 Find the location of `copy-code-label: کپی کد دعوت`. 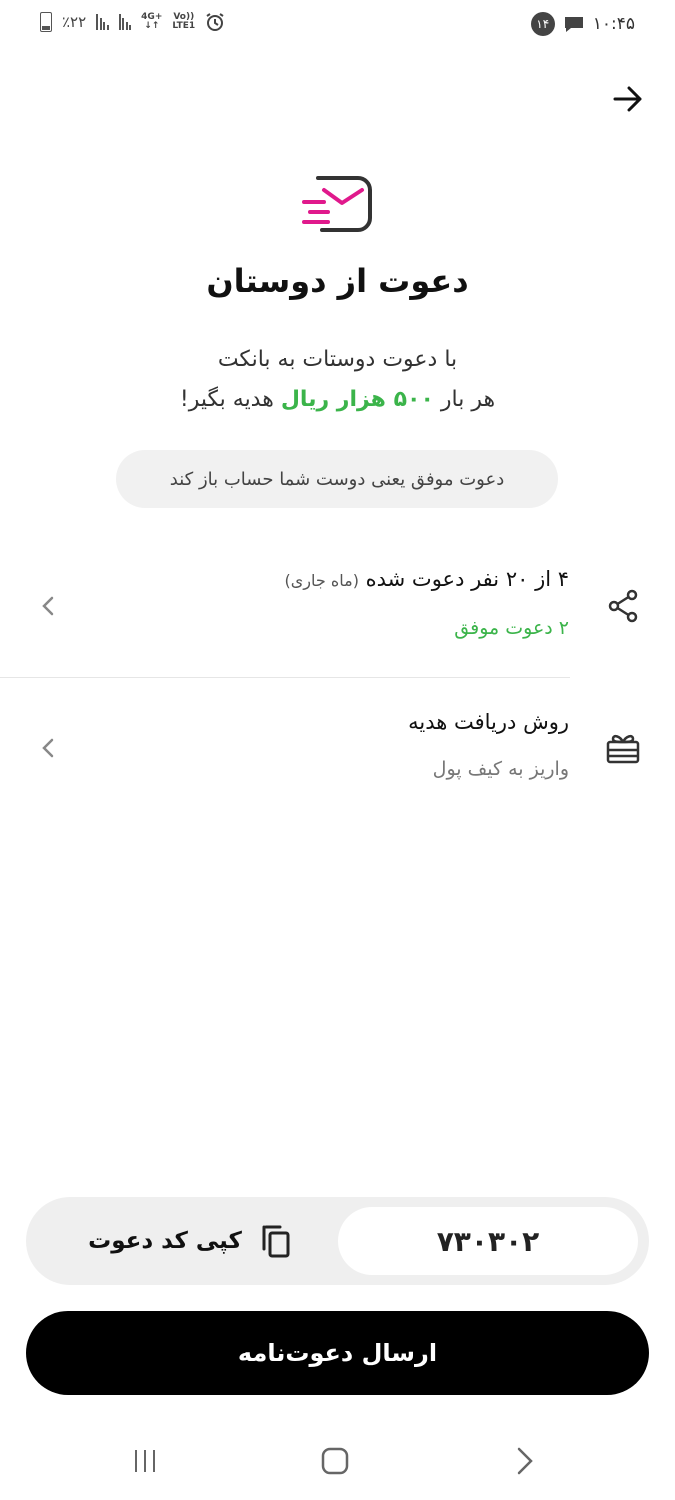

copy-code-label: کپی کد دعوت is located at coordinates (165, 1241).